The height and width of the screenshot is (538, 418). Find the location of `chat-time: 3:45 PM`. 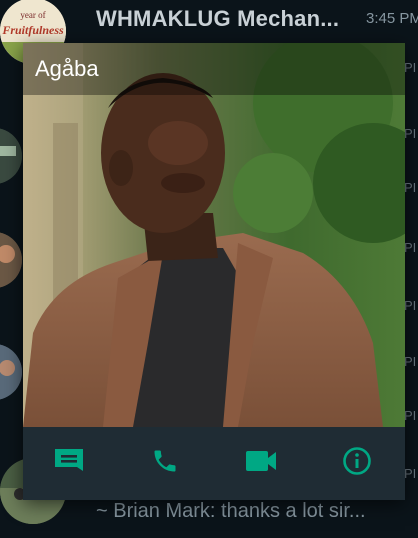

chat-time: 3:45 PM is located at coordinates (392, 18).